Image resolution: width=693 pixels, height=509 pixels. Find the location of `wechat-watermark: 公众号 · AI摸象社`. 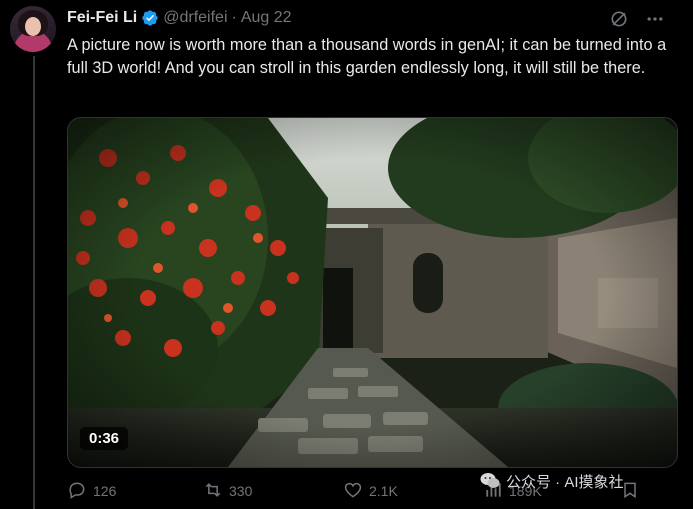

wechat-watermark: 公众号 · AI摸象社 is located at coordinates (552, 481).